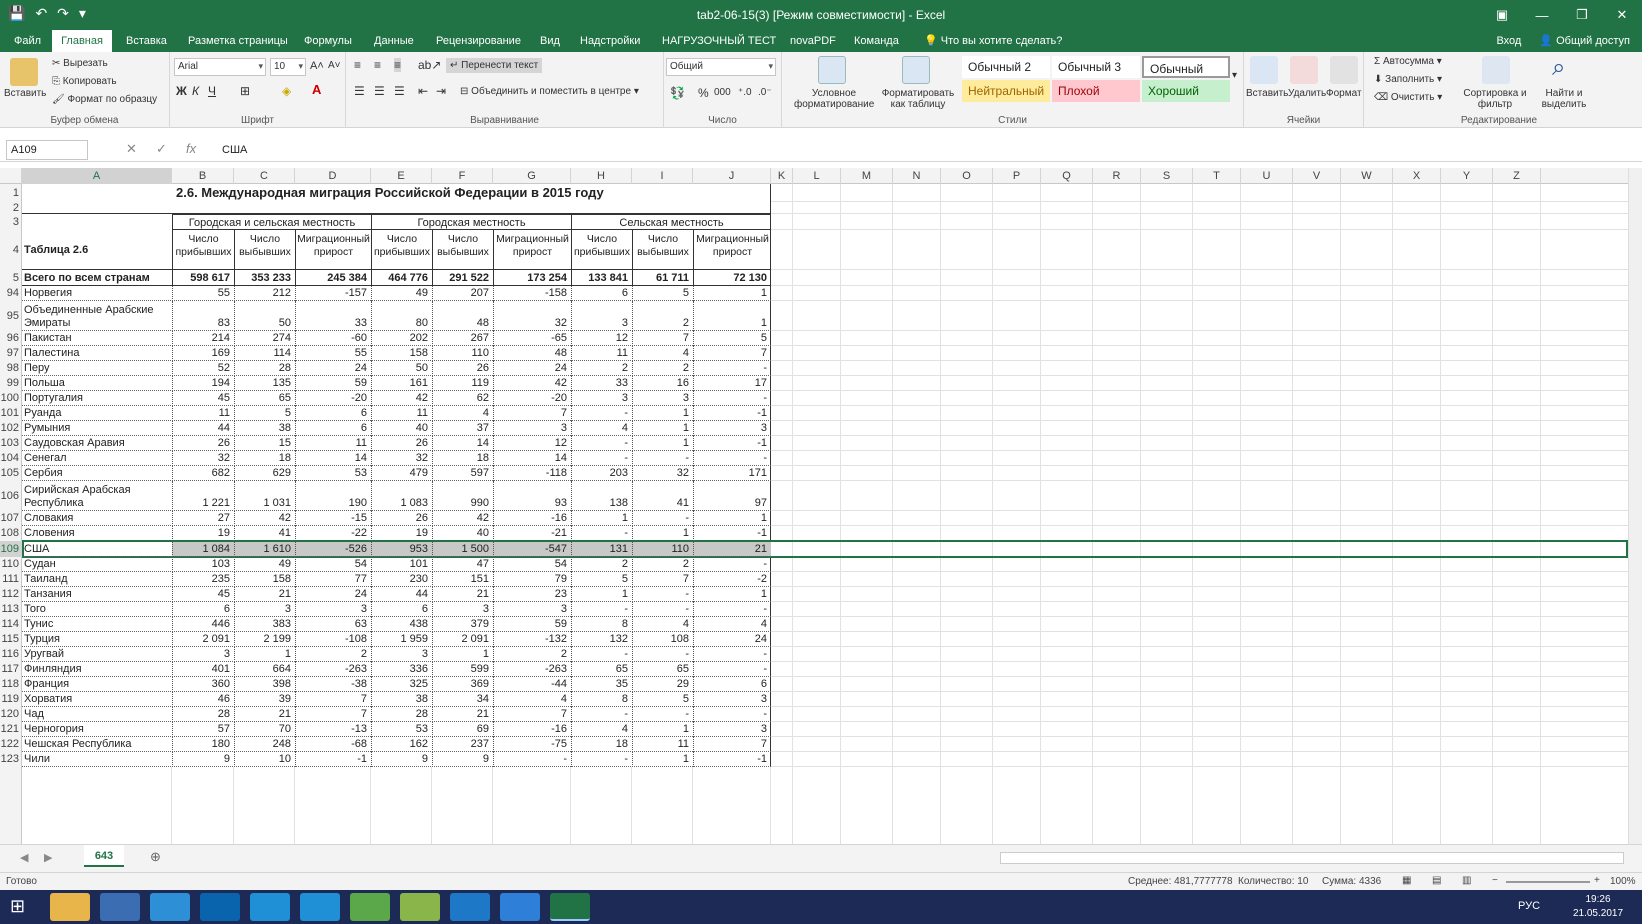 Image resolution: width=1642 pixels, height=924 pixels. Describe the element at coordinates (131, 149) in the screenshot. I see `cancel-icon: ✕` at that location.